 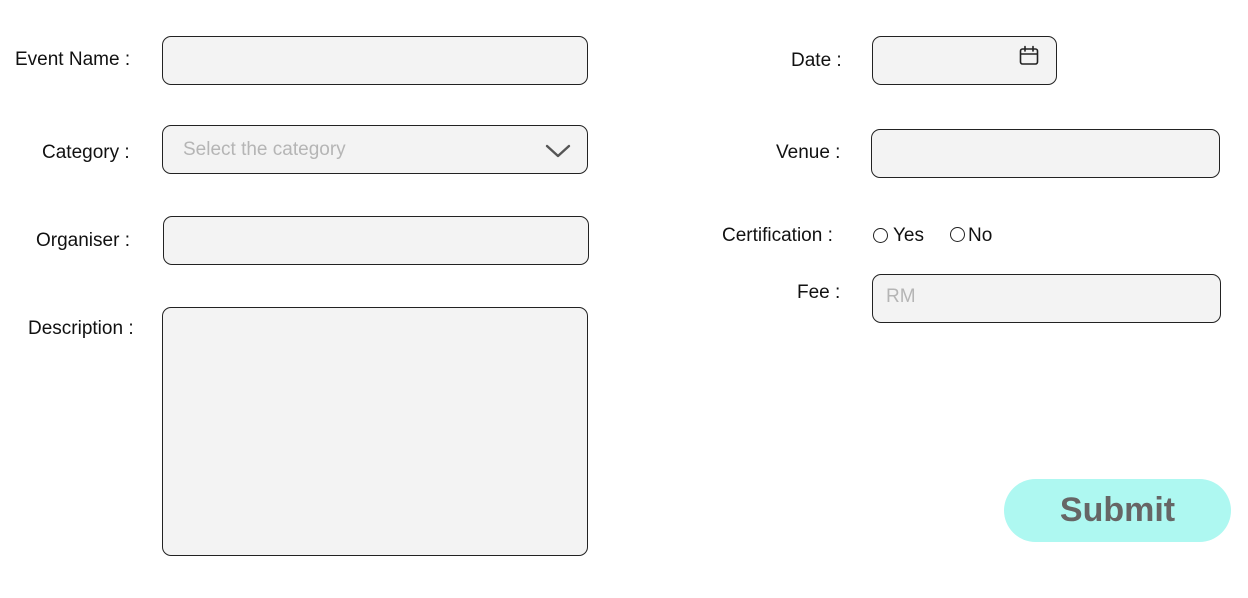 I want to click on chevron-down-icon, so click(x=558, y=151).